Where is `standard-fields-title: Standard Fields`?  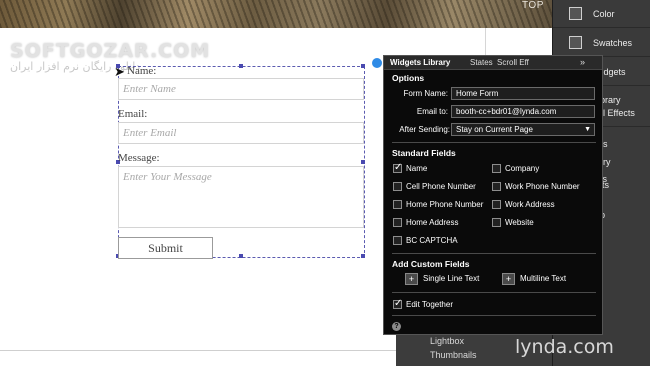 standard-fields-title: Standard Fields is located at coordinates (424, 153).